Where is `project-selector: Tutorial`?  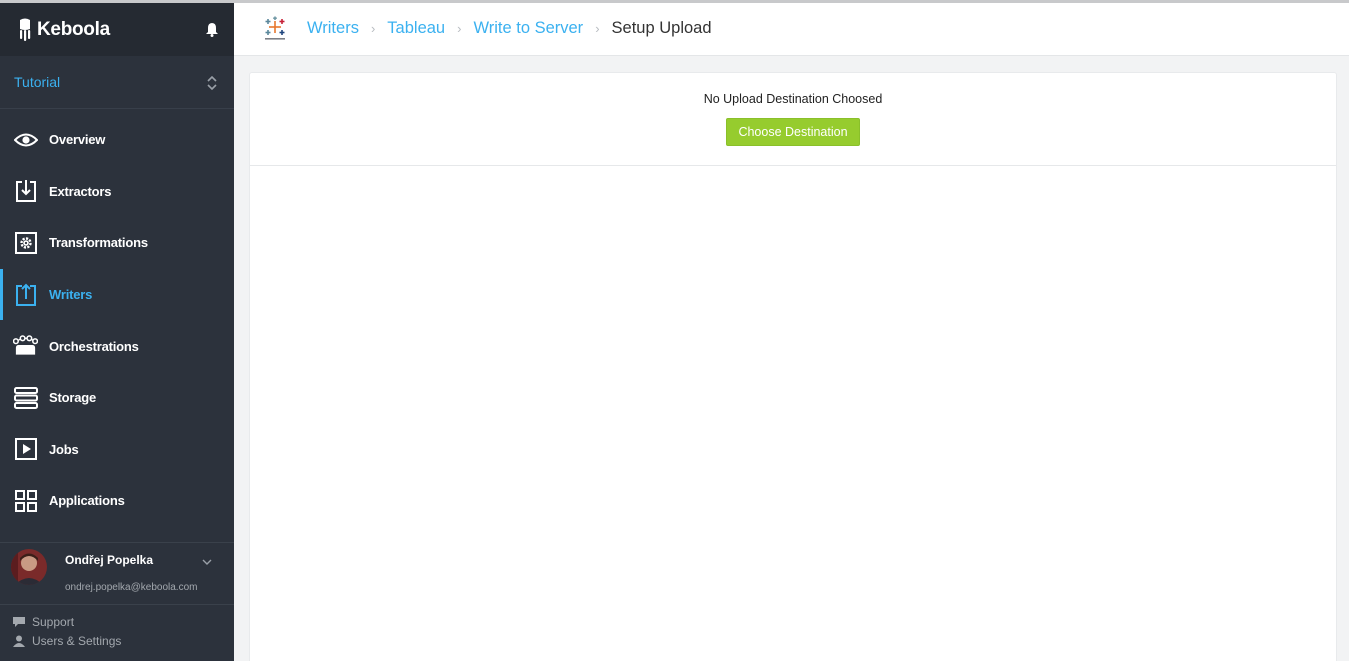 project-selector: Tutorial is located at coordinates (117, 82).